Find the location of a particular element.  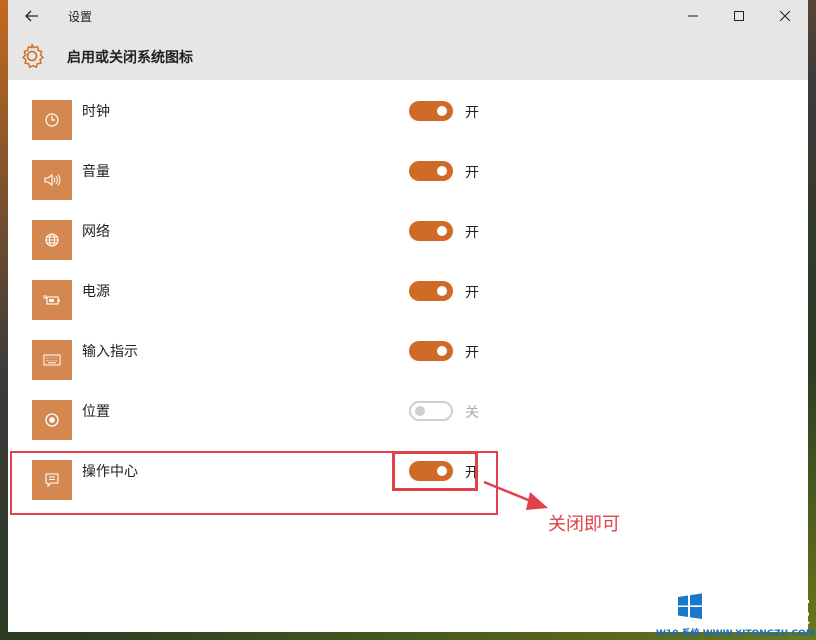

annotation-arrow-icon is located at coordinates (515, 495).